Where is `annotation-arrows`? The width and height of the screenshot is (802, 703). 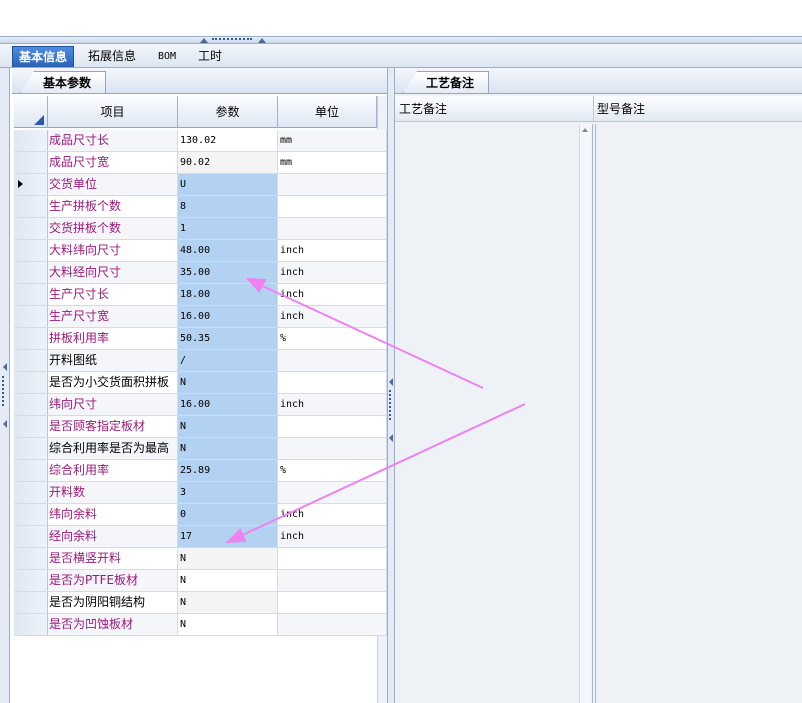 annotation-arrows is located at coordinates (375, 410).